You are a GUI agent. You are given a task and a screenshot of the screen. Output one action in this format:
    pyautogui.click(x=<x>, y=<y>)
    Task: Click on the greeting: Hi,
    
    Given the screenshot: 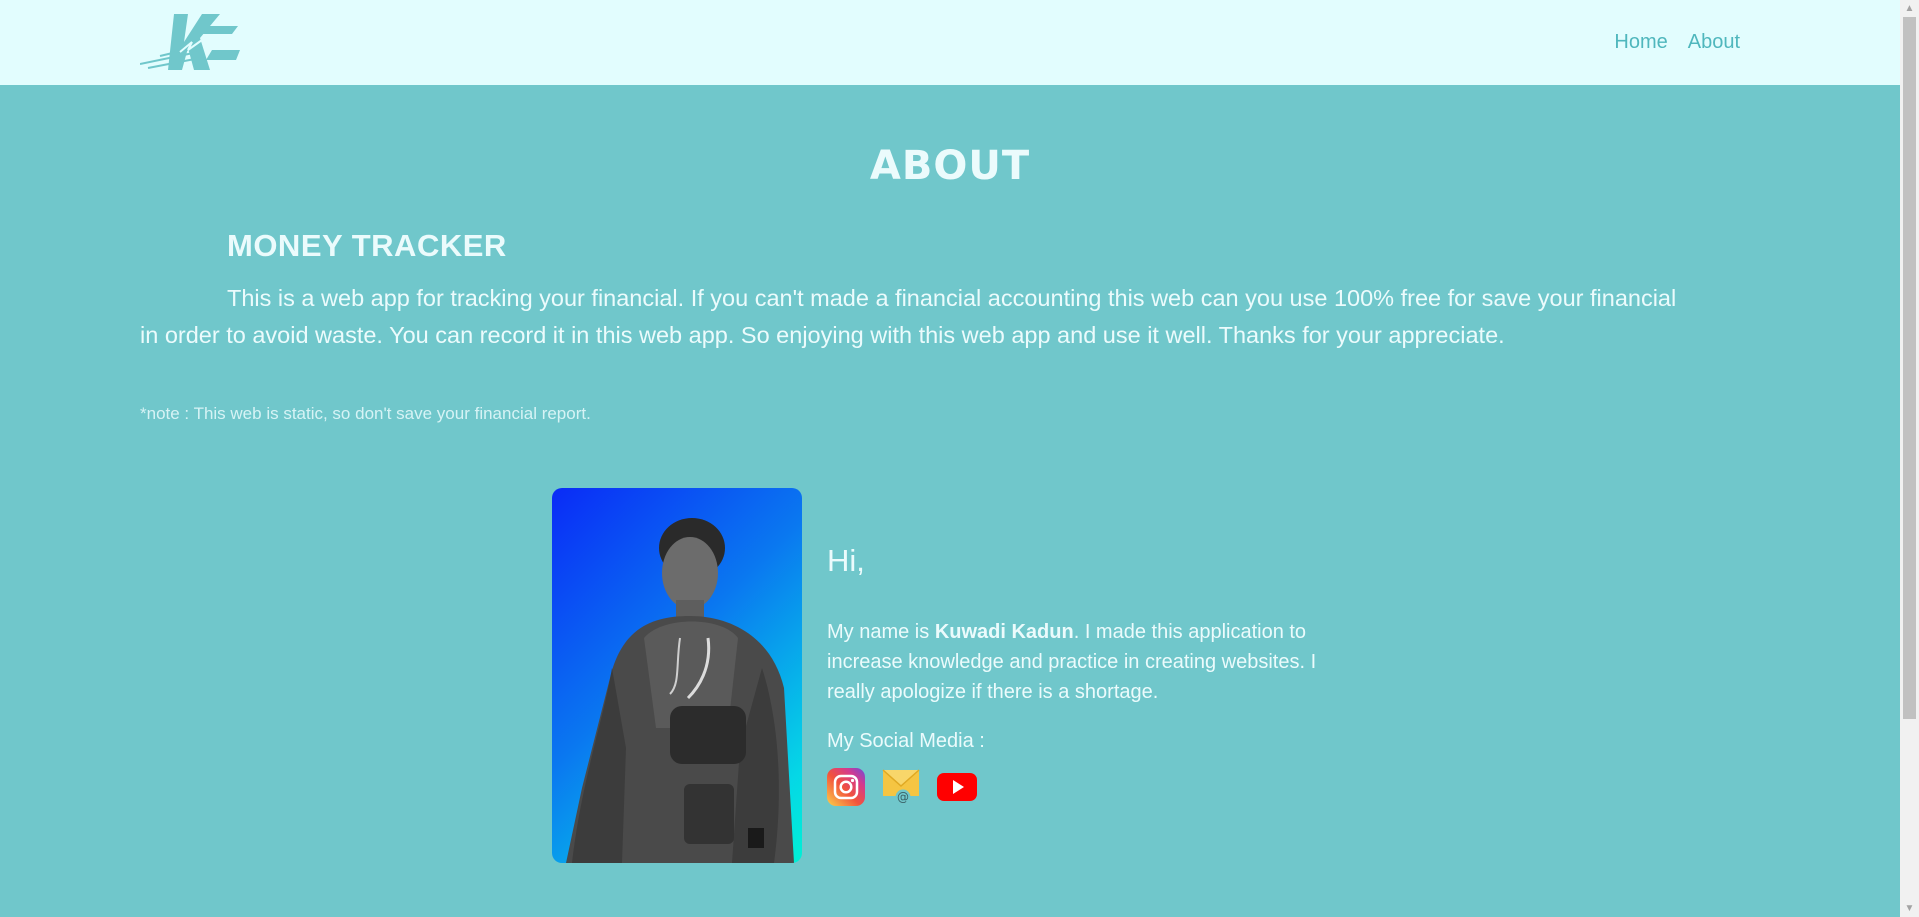 What is the action you would take?
    pyautogui.click(x=846, y=560)
    